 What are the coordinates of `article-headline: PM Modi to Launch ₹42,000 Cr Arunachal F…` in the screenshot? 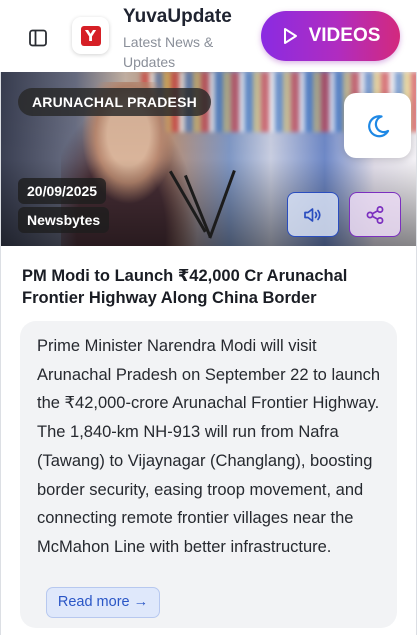 It's located at (212, 287).